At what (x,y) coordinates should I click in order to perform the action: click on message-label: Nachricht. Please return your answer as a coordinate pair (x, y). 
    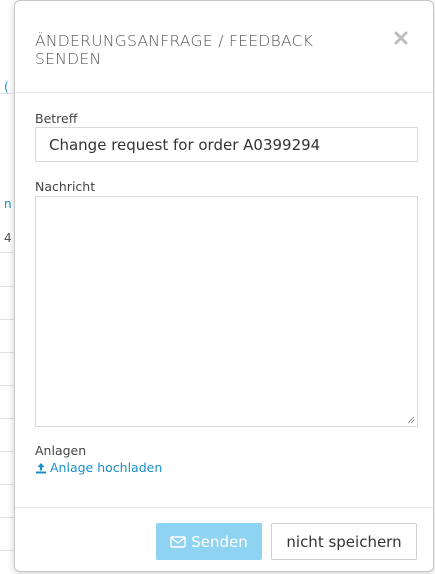
    Looking at the image, I should click on (65, 186).